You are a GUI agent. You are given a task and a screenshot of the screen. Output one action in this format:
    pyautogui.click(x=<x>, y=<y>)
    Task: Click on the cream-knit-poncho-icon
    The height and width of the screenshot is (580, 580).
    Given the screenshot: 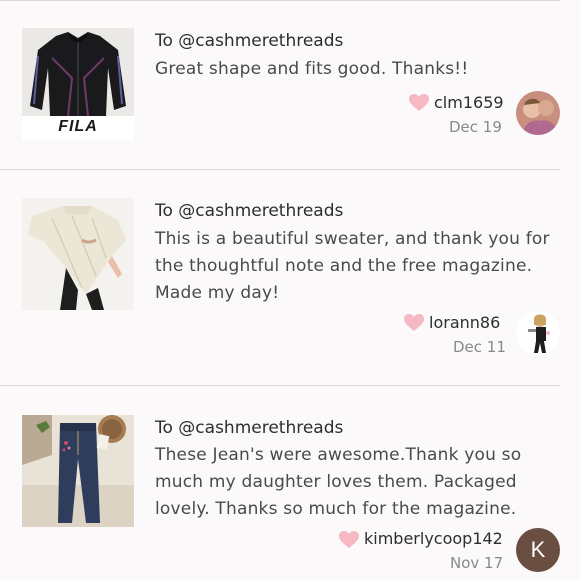 What is the action you would take?
    pyautogui.click(x=78, y=254)
    